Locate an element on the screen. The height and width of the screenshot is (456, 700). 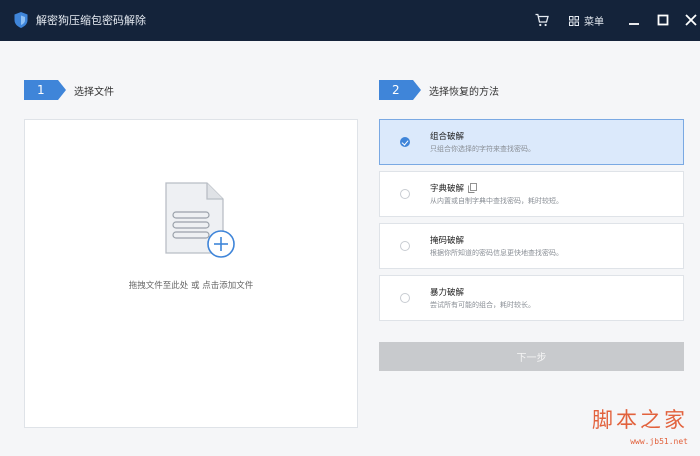
watermark: 脚本之家 www.jb51.net is located at coordinates (626, 428).